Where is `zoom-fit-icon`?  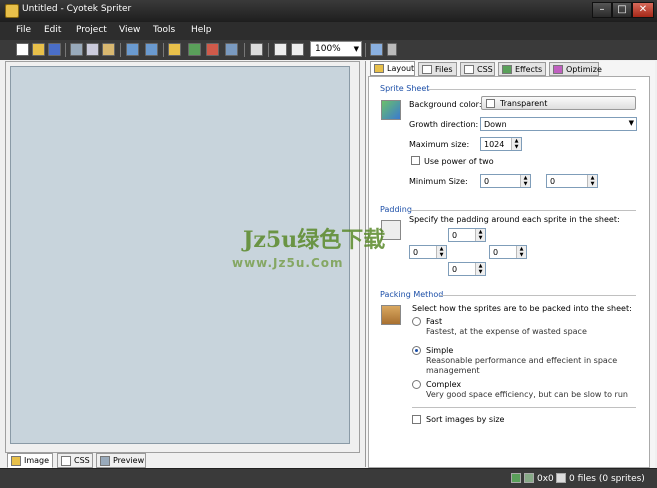 zoom-fit-icon is located at coordinates (280, 49).